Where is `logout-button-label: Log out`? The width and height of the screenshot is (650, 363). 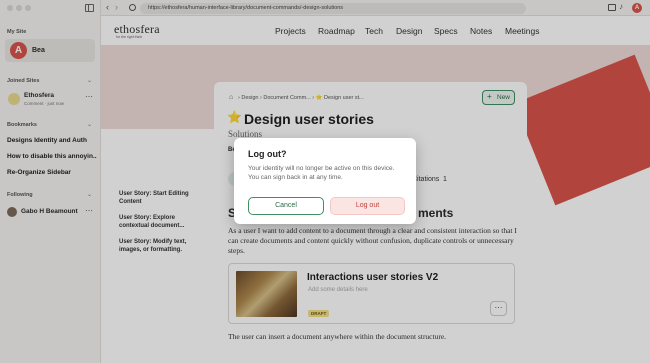 logout-button-label: Log out is located at coordinates (367, 205).